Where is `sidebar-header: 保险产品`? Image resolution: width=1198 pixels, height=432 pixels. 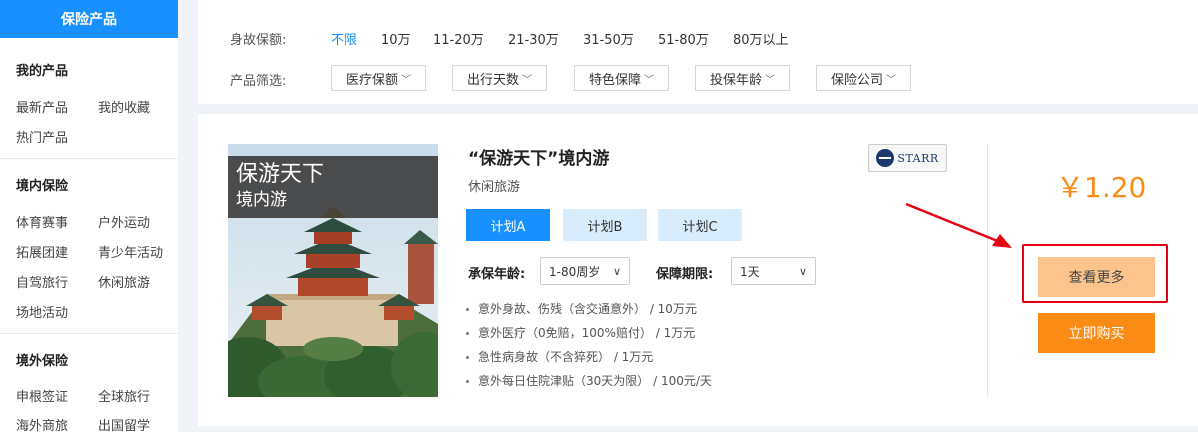
sidebar-header: 保险产品 is located at coordinates (89, 19).